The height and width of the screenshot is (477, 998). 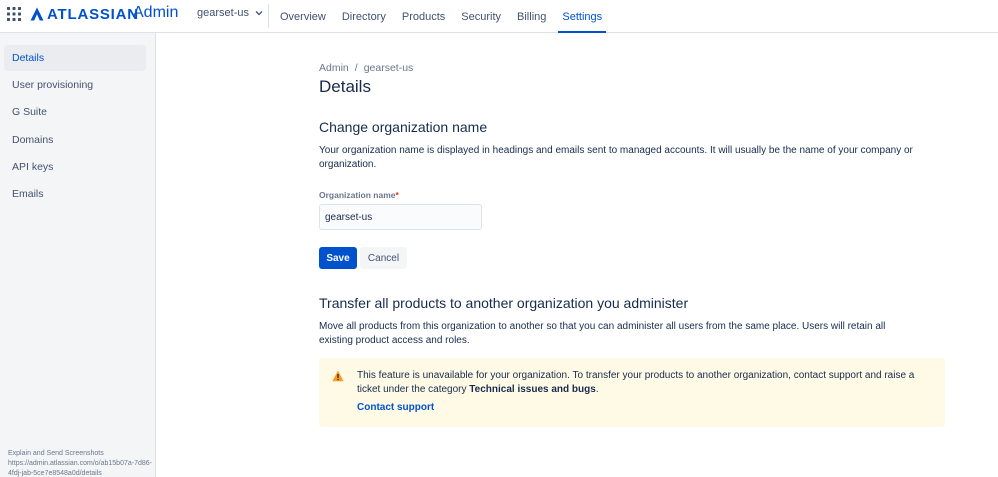 What do you see at coordinates (423, 16) in the screenshot?
I see `nav-products: Products` at bounding box center [423, 16].